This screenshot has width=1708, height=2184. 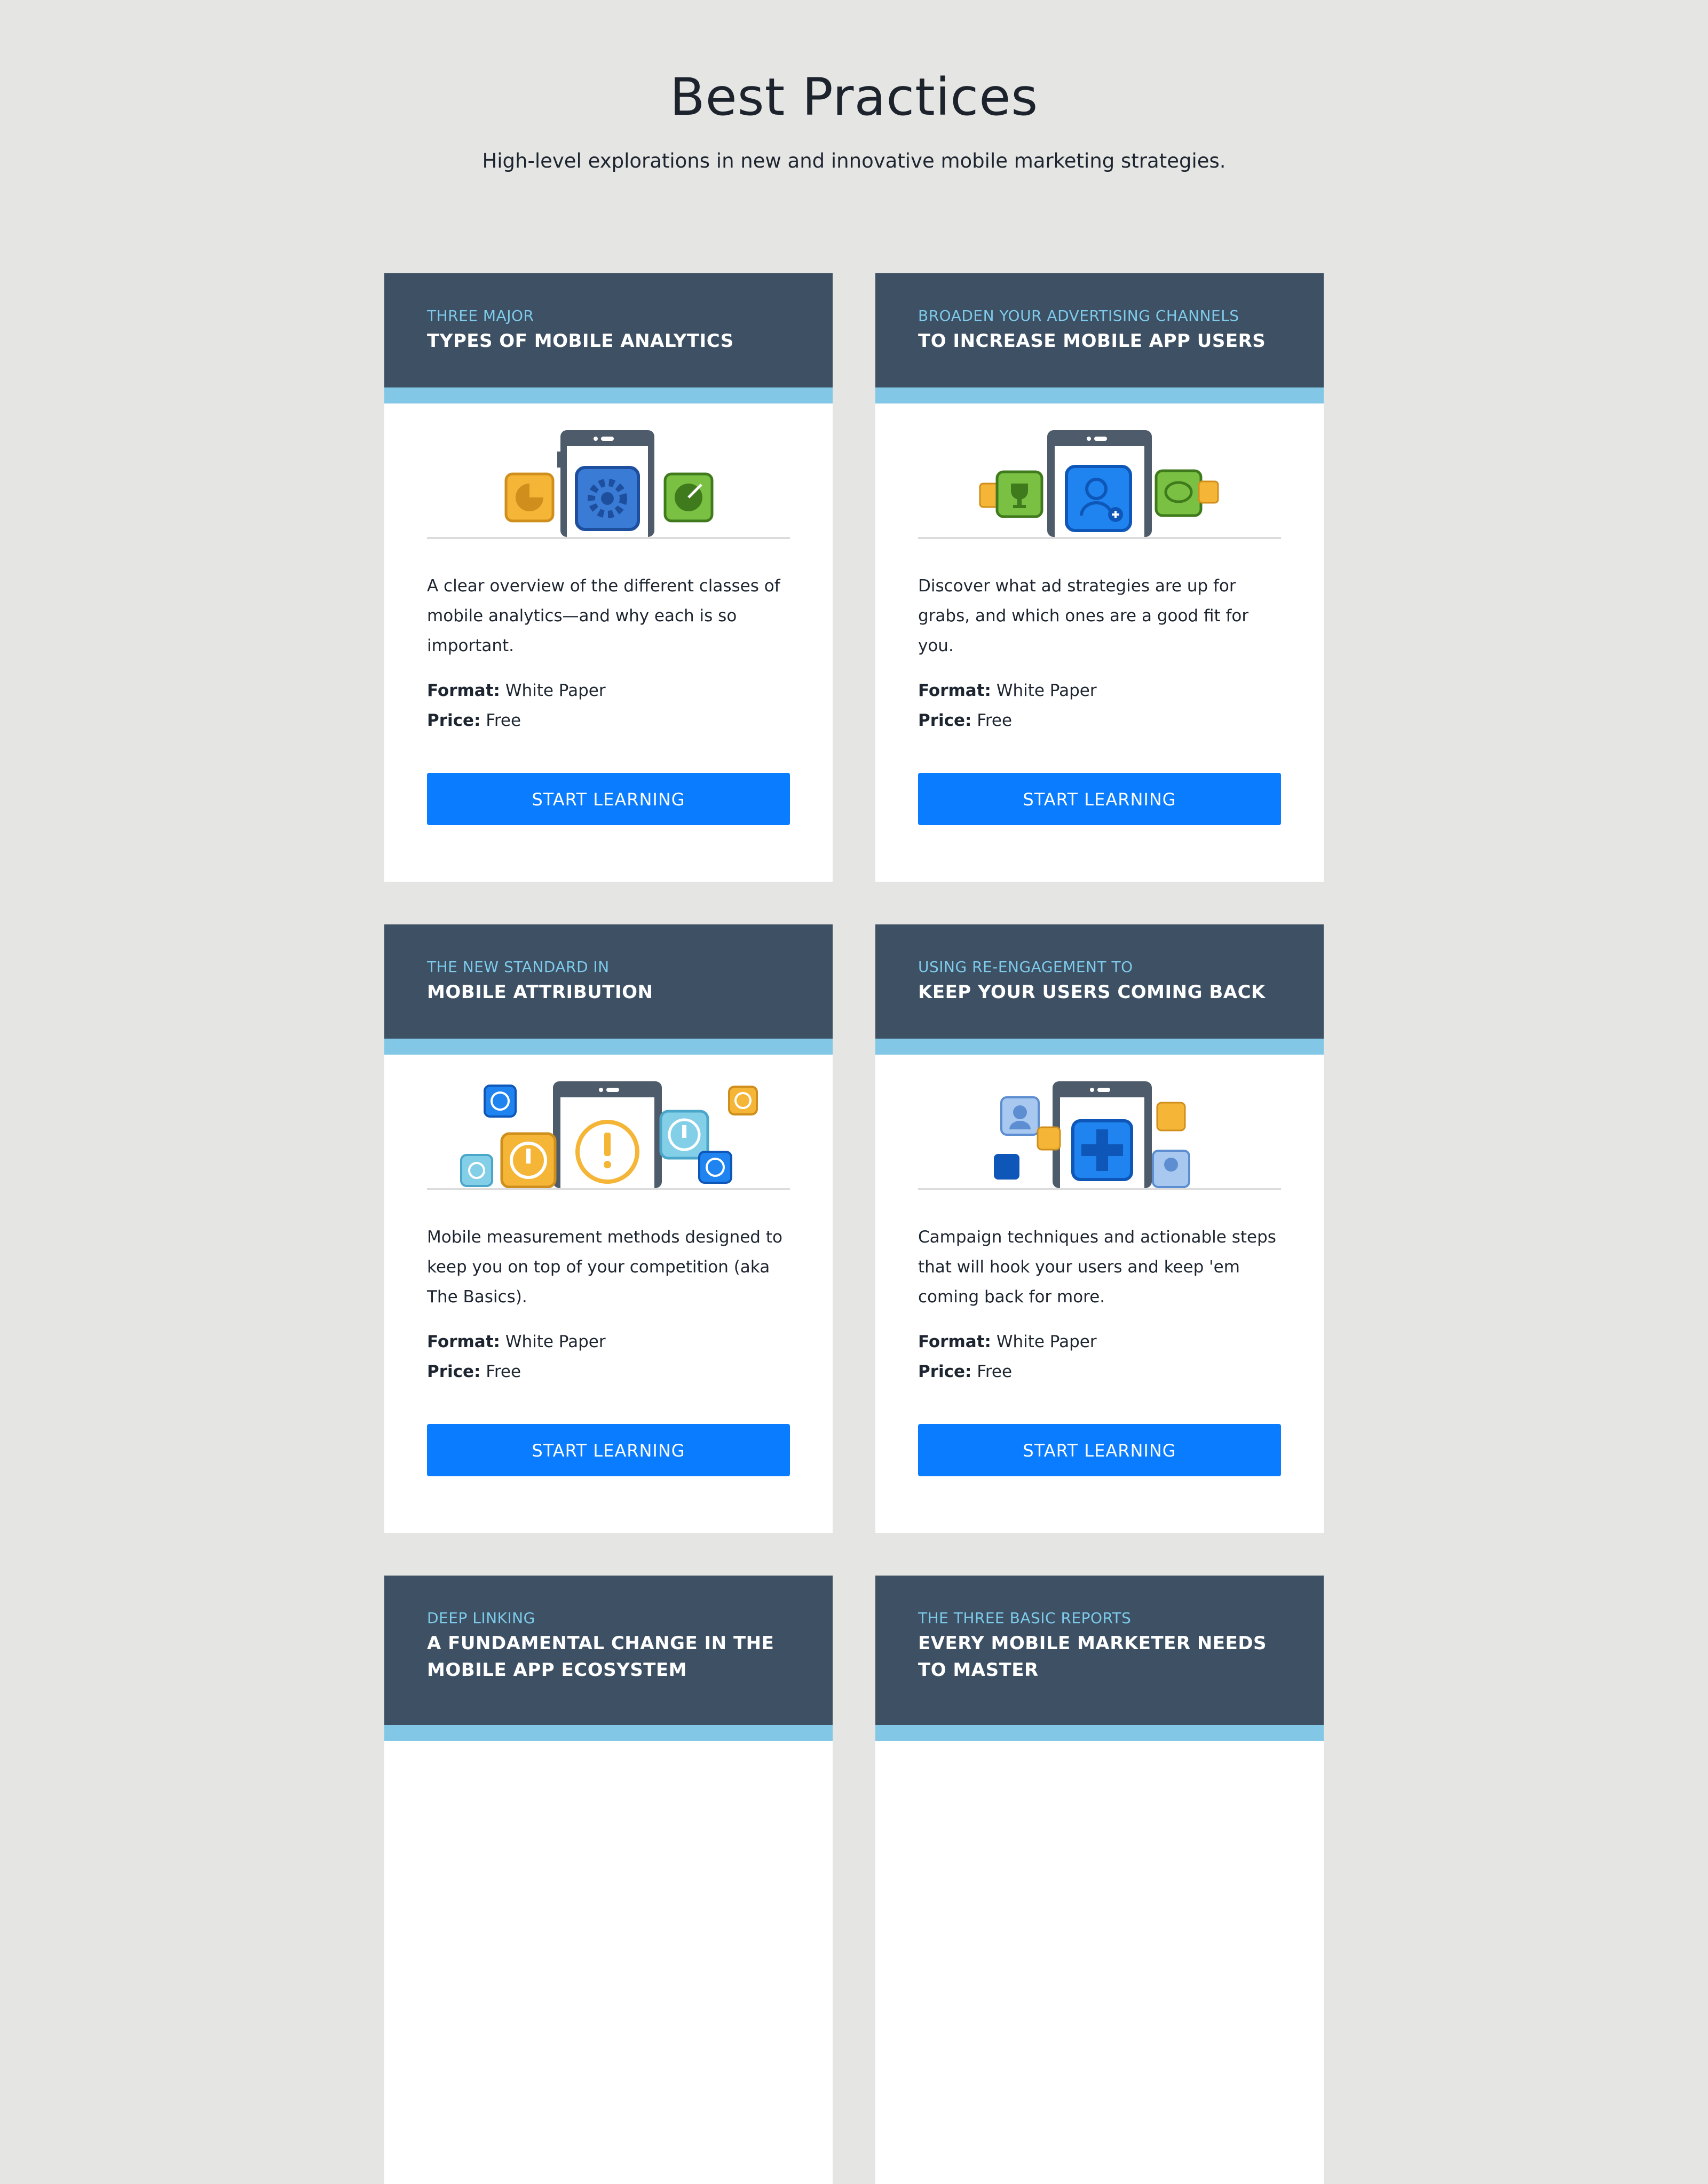 What do you see at coordinates (540, 992) in the screenshot?
I see `card-title: MOBILE ATTRIBUTION` at bounding box center [540, 992].